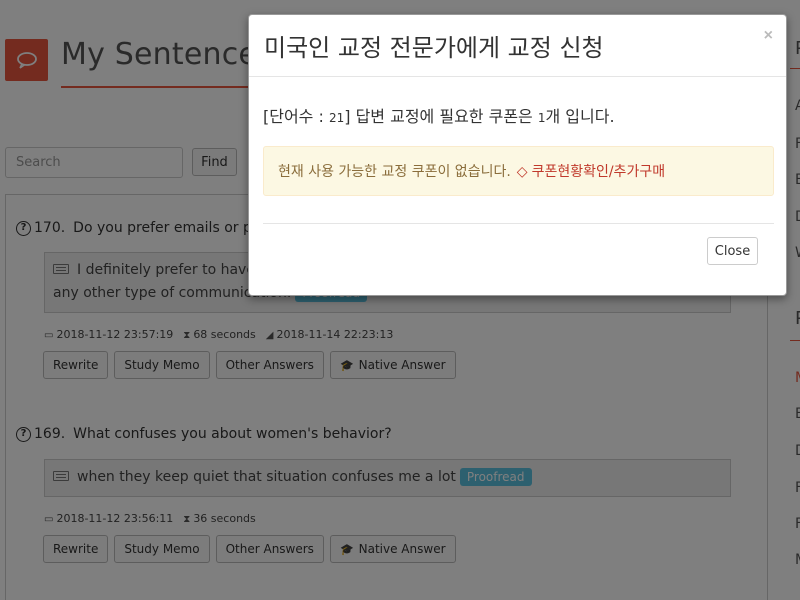 This screenshot has width=800, height=600. Describe the element at coordinates (434, 48) in the screenshot. I see `modal-title: 미국인 교정 전문가에게 교정 신청` at that location.